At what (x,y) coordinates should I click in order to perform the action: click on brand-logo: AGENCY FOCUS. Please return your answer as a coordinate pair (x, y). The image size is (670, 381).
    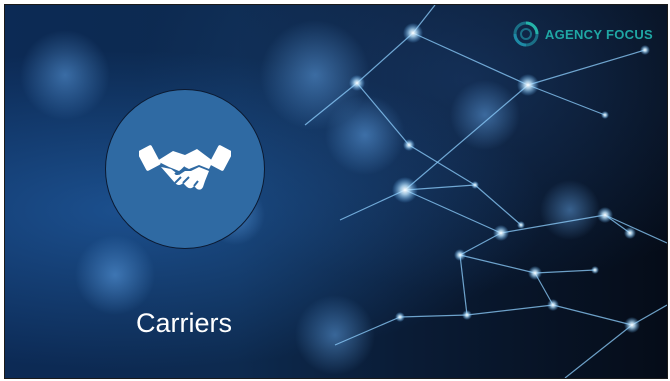
    Looking at the image, I should click on (583, 34).